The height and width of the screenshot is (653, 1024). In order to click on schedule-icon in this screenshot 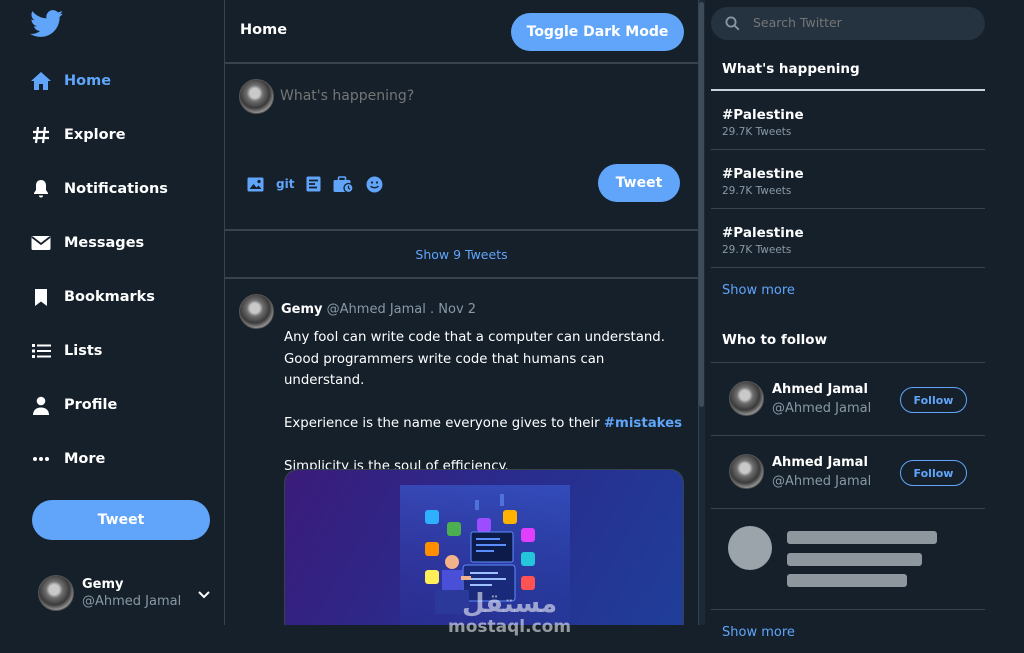, I will do `click(344, 184)`.